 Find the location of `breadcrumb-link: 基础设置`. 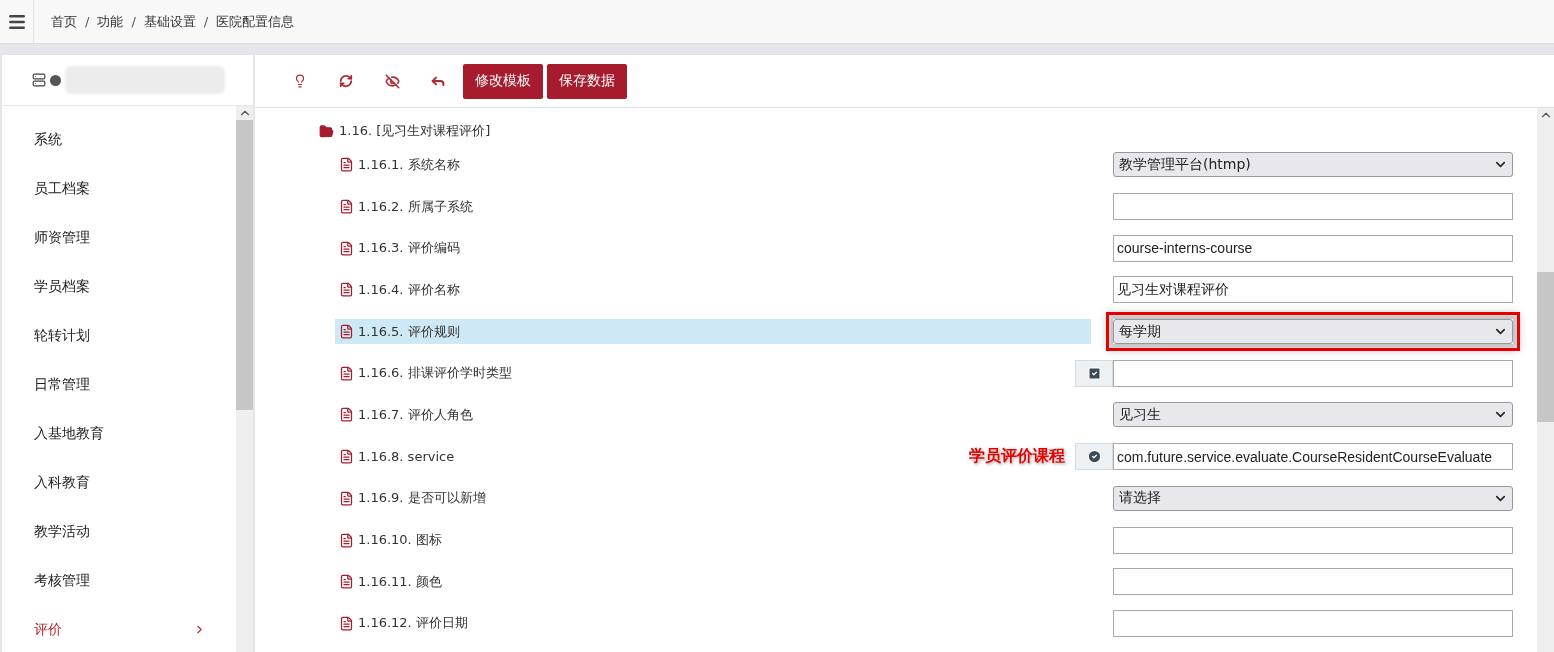

breadcrumb-link: 基础设置 is located at coordinates (169, 21).